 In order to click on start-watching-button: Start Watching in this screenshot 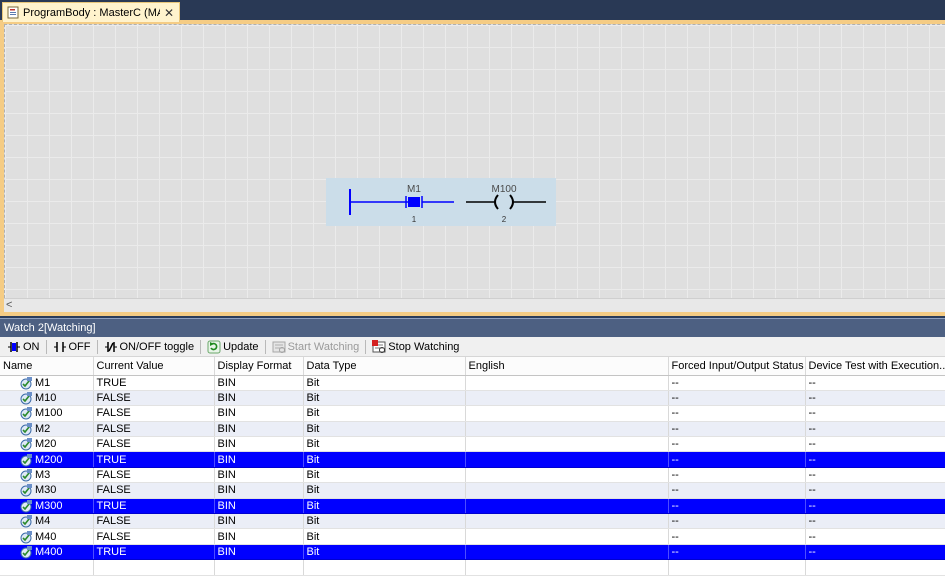, I will do `click(316, 347)`.